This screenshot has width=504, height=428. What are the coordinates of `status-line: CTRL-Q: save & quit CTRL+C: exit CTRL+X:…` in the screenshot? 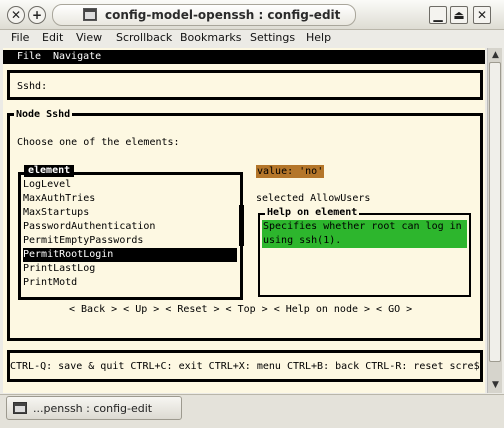 It's located at (245, 366).